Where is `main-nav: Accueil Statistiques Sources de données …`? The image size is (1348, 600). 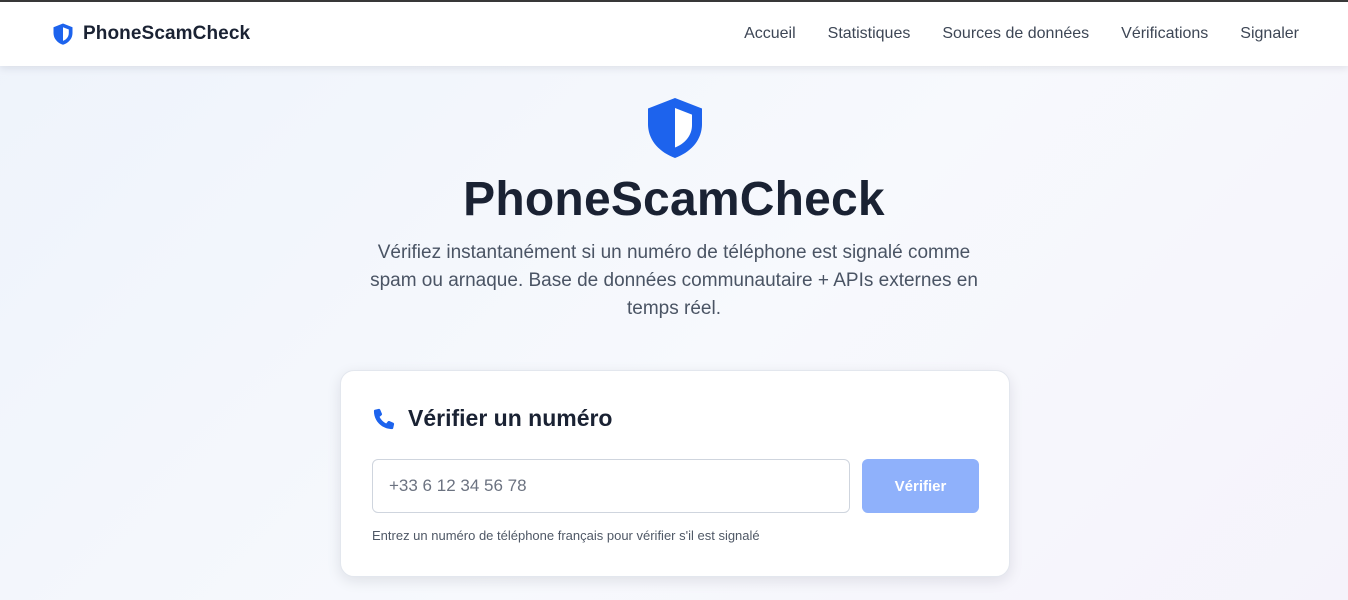
main-nav: Accueil Statistiques Sources de données … is located at coordinates (1005, 34).